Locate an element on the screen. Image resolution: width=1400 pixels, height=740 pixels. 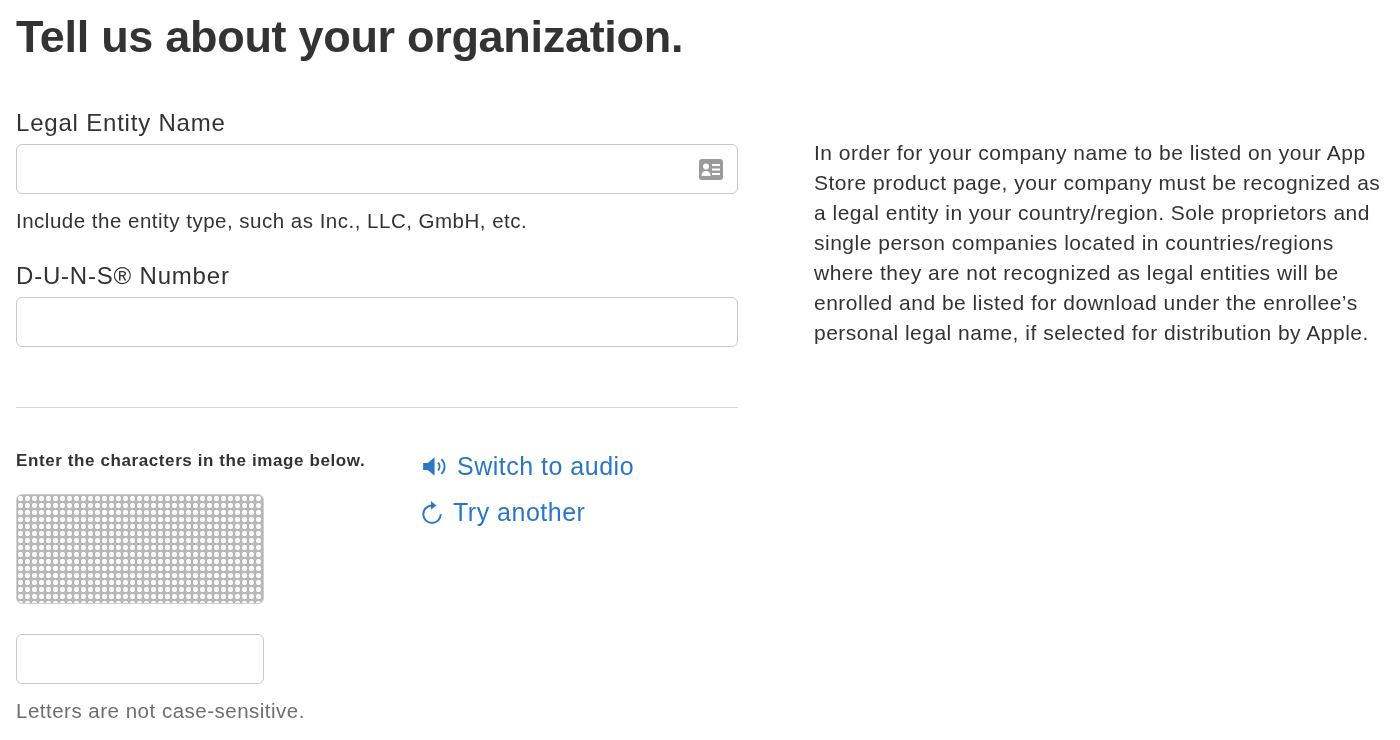
captcha-instruction: Enter the characters in the image below. is located at coordinates (191, 461).